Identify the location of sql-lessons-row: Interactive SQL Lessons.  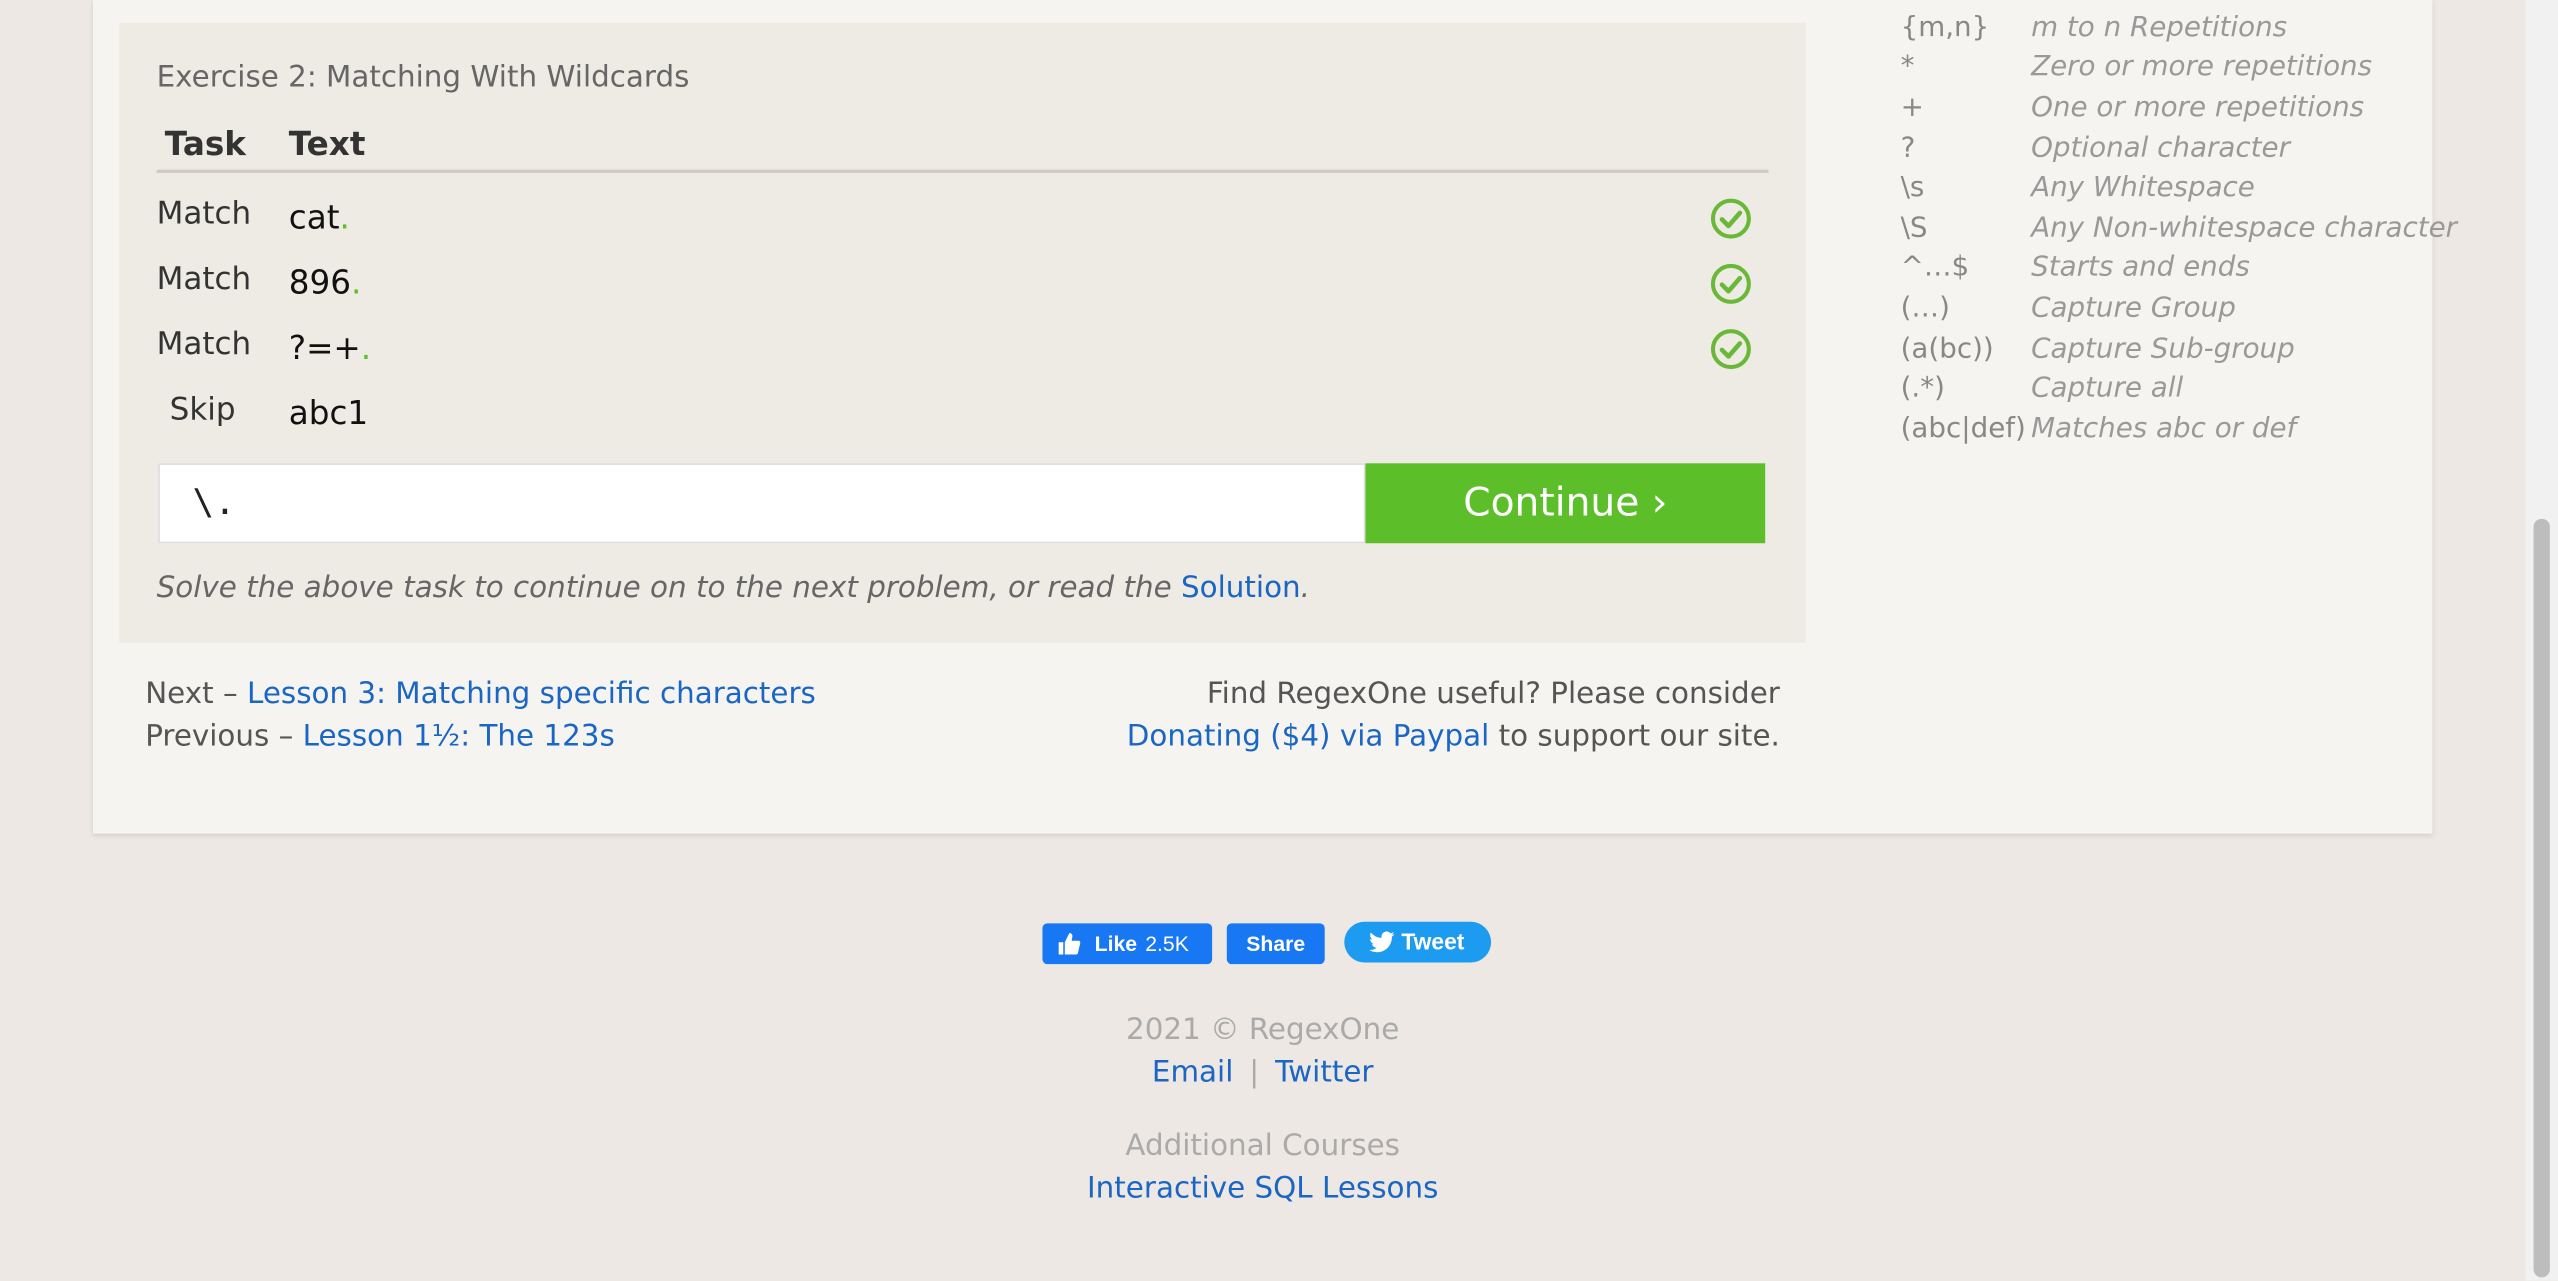
(1262, 1188).